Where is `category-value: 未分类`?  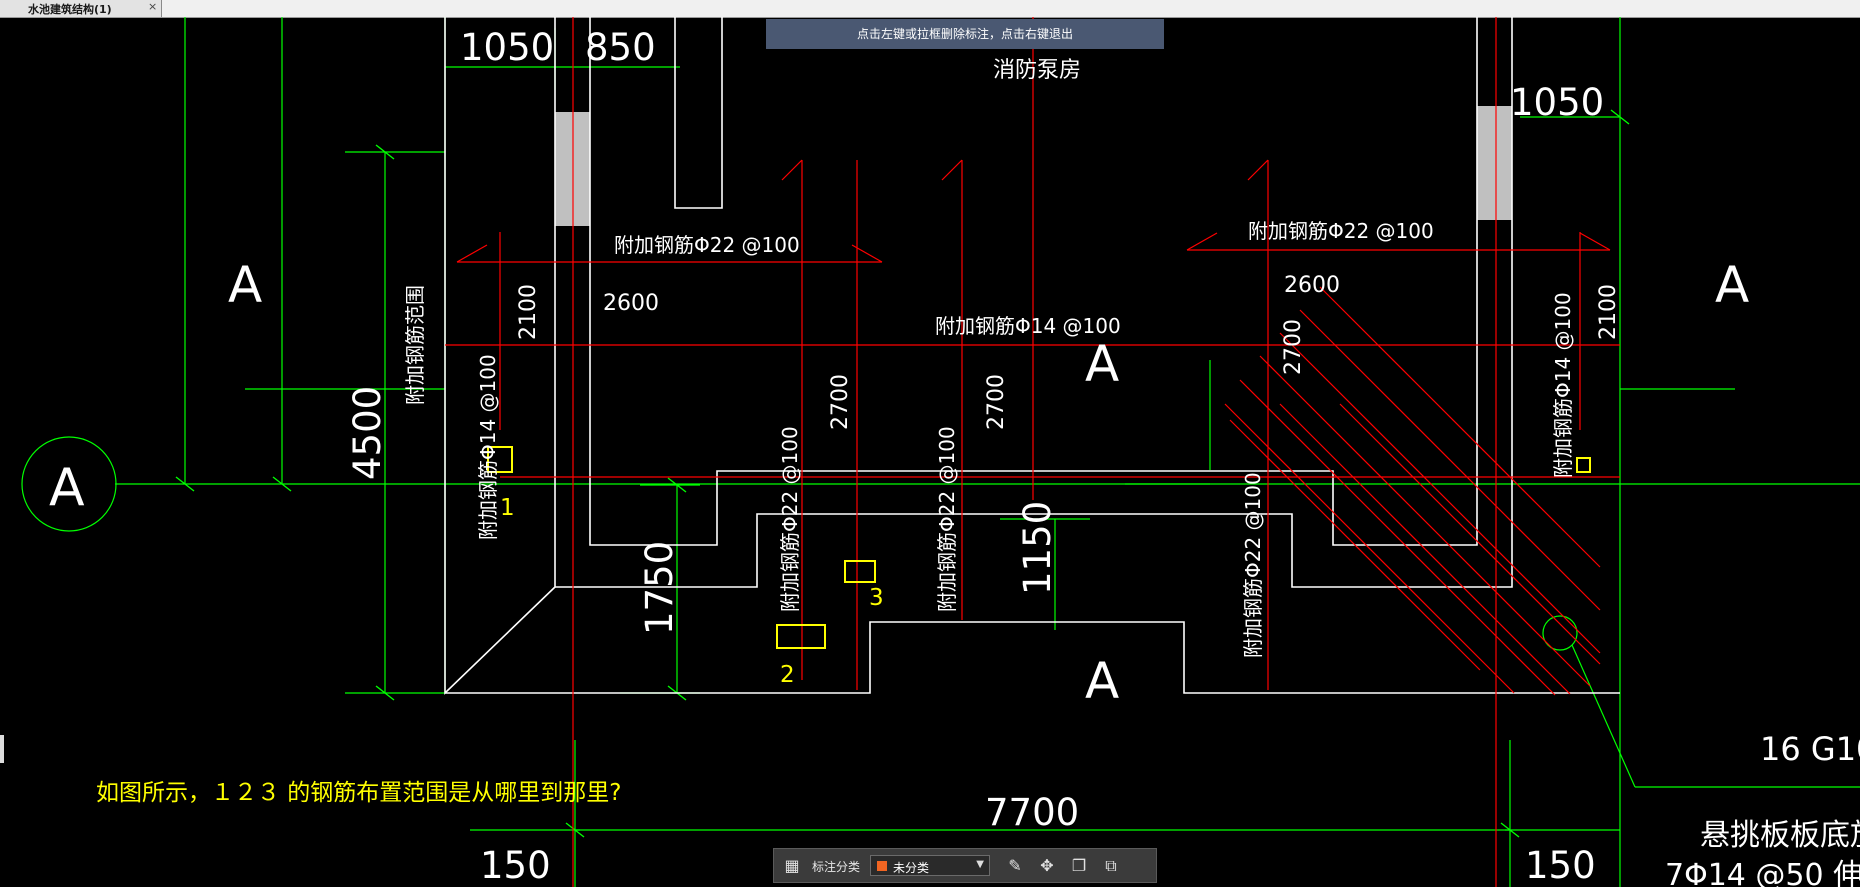
category-value: 未分类 is located at coordinates (911, 868).